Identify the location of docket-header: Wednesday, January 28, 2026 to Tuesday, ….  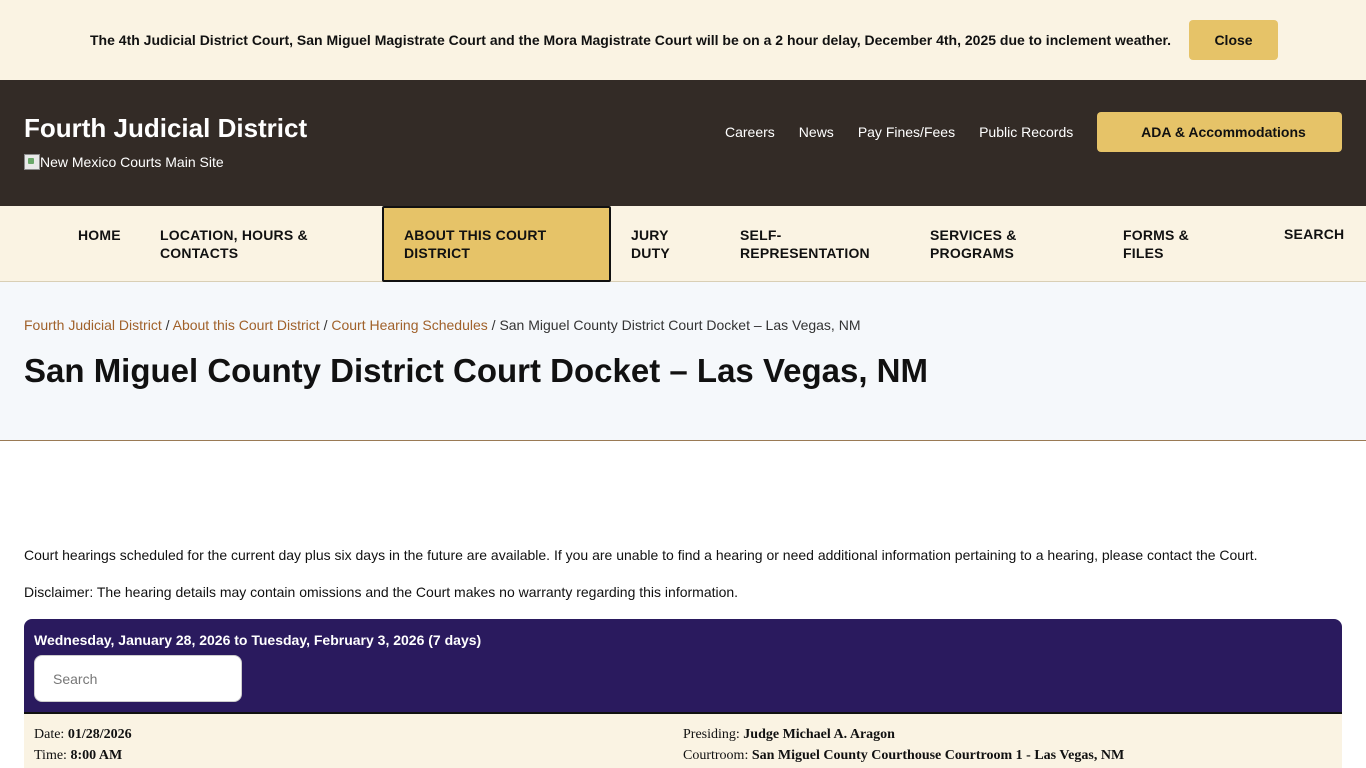
(683, 666).